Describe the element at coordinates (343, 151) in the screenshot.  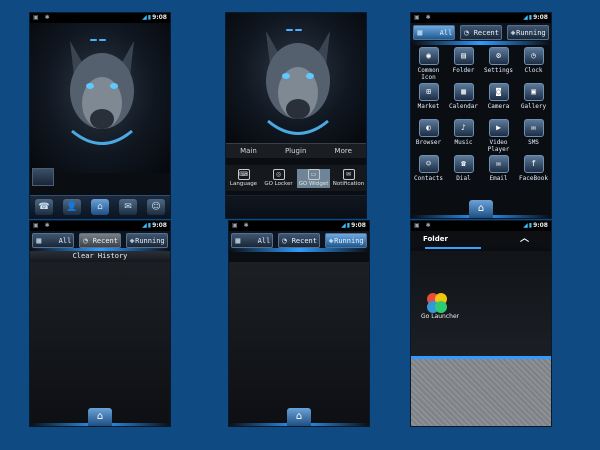
I see `menu-tab-more: More` at that location.